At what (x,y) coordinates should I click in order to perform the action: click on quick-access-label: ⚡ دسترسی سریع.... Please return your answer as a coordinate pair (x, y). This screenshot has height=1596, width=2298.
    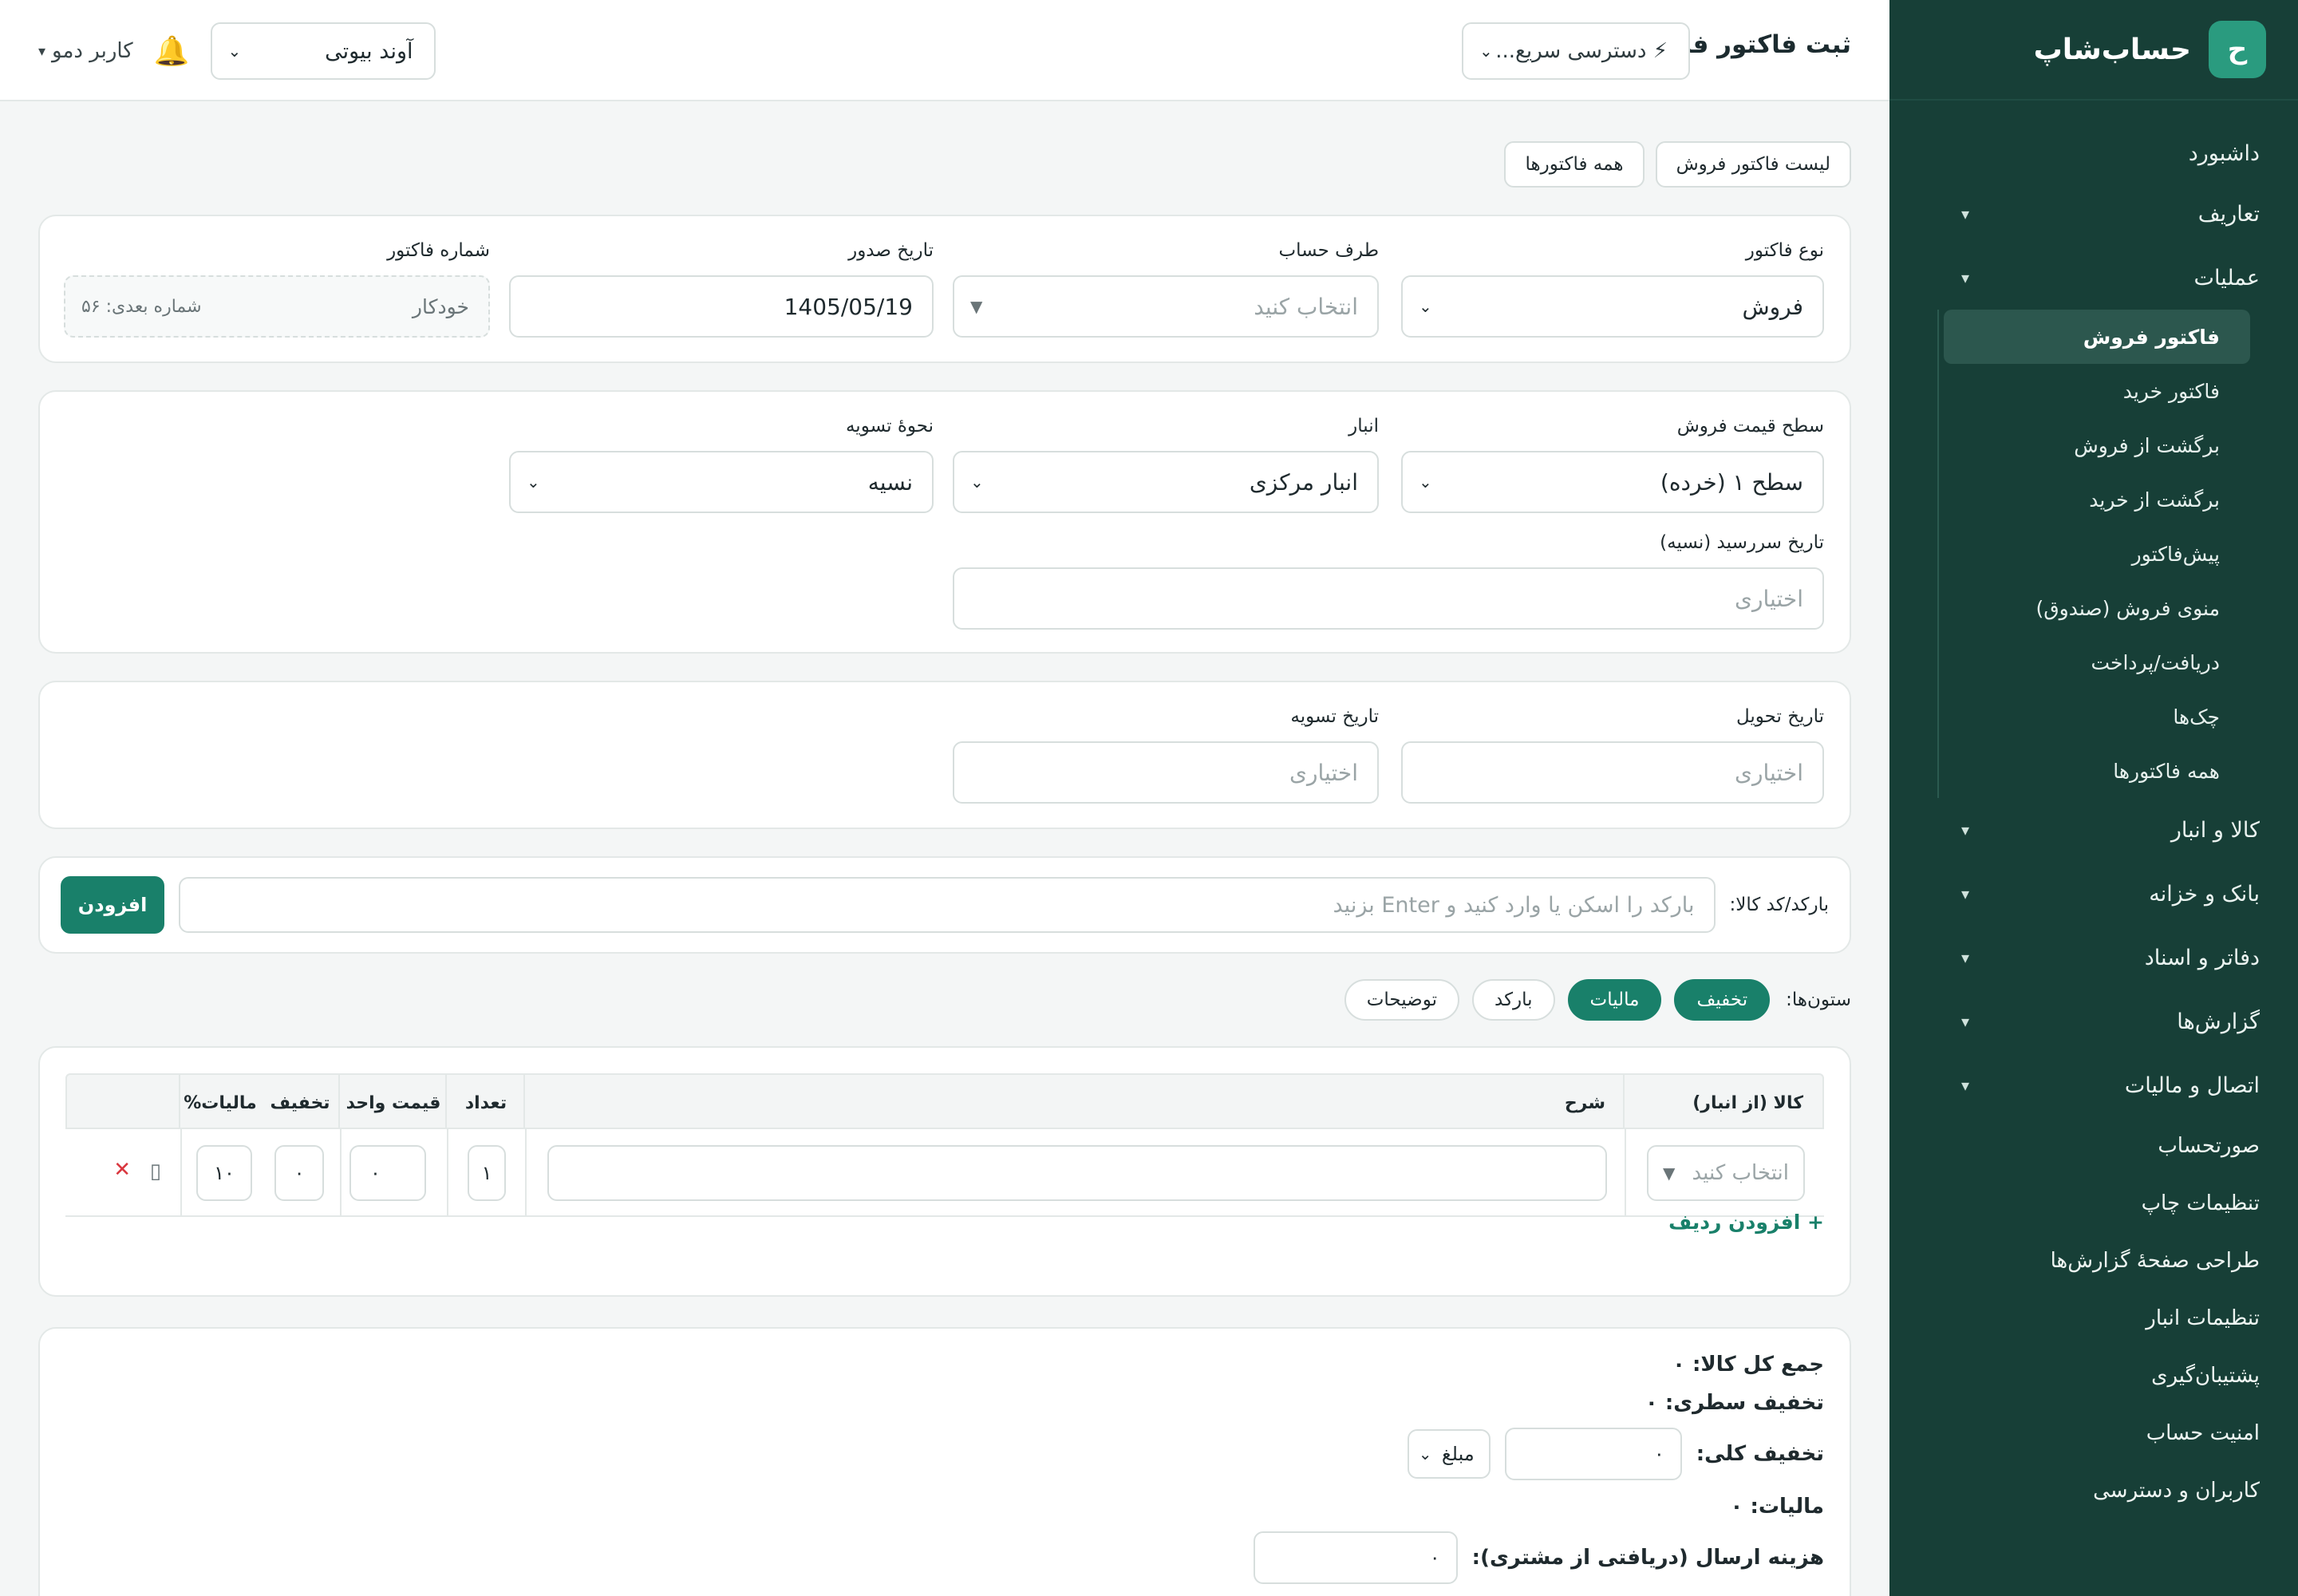
    Looking at the image, I should click on (1582, 51).